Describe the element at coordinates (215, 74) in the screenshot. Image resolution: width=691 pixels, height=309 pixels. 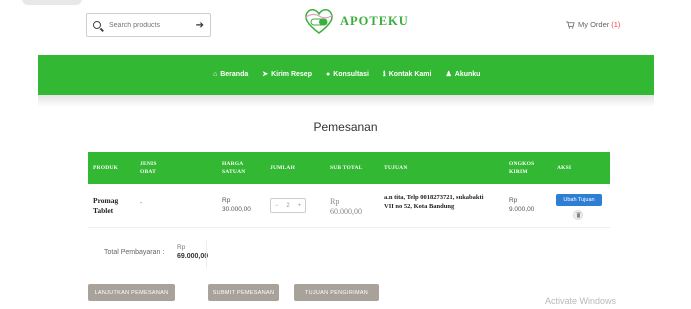
I see `home-icon: ⌂` at that location.